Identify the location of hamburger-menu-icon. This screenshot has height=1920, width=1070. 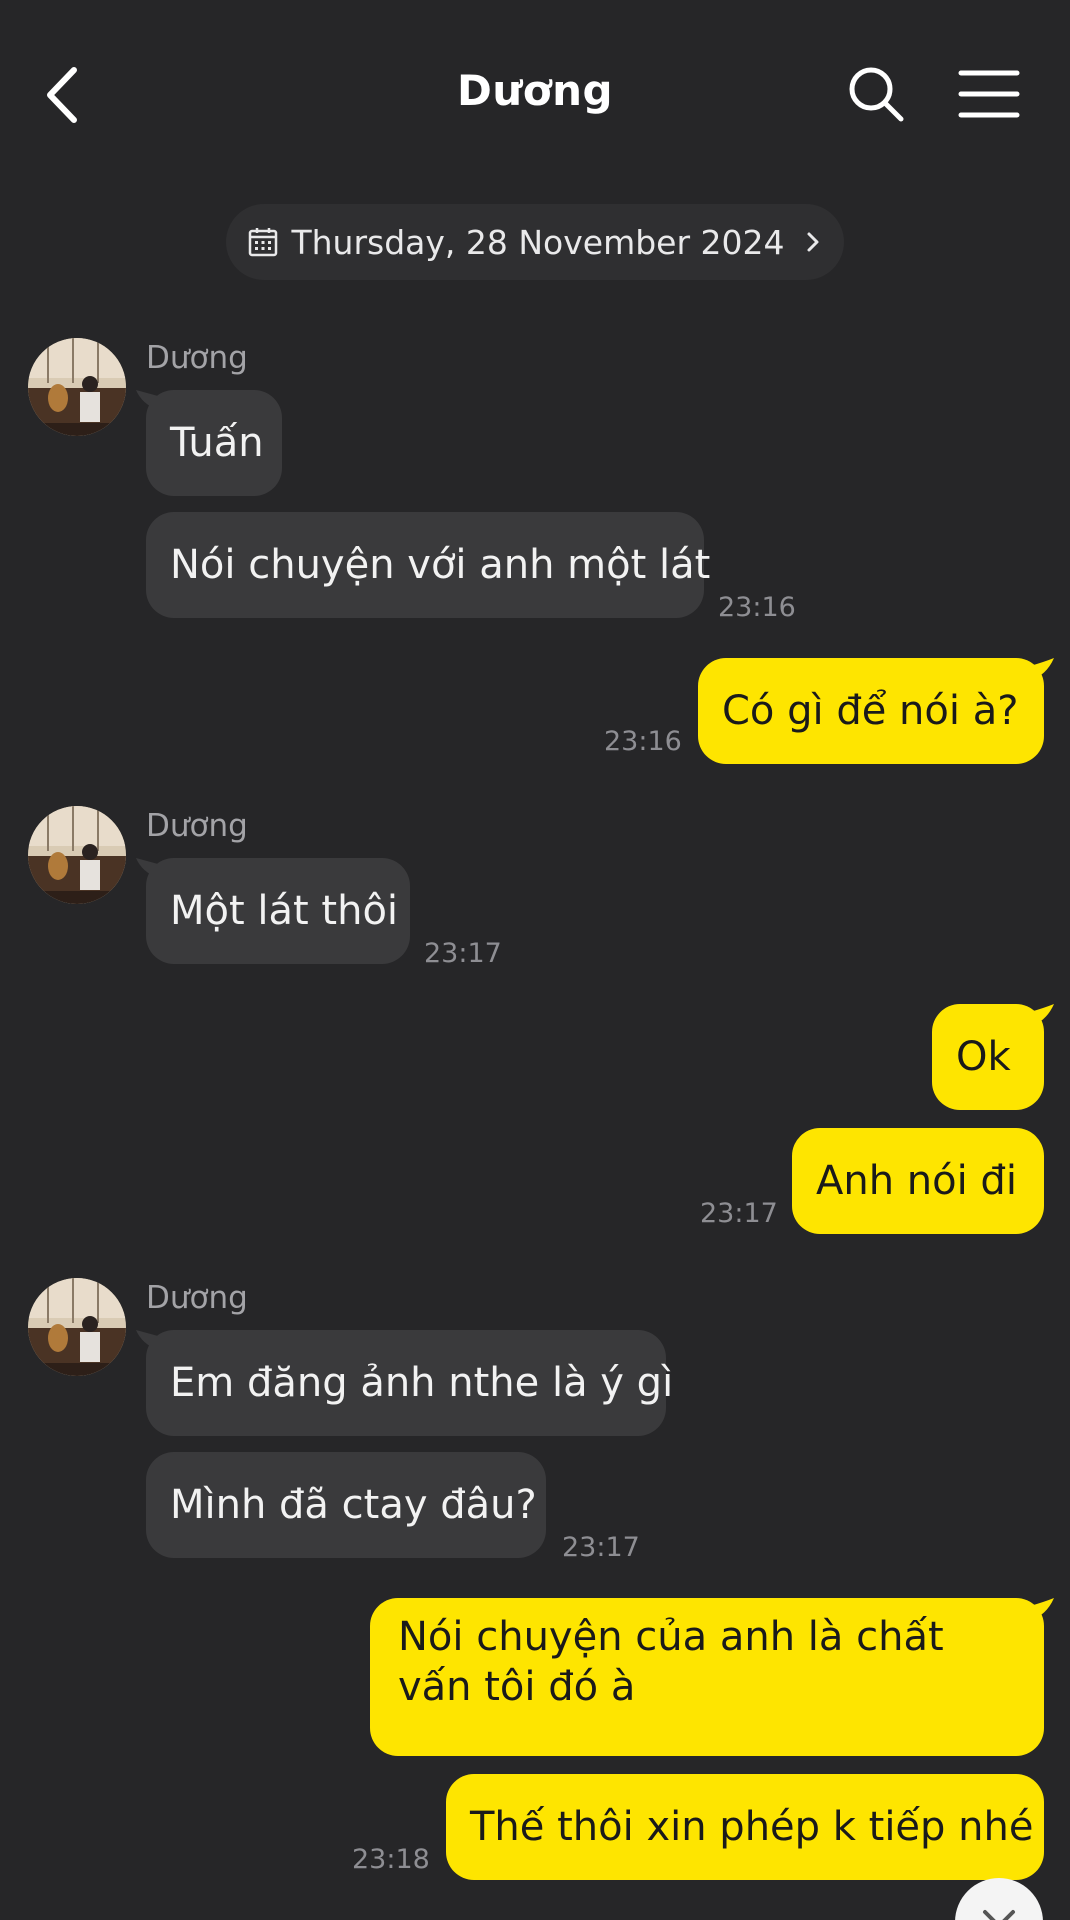
(989, 94).